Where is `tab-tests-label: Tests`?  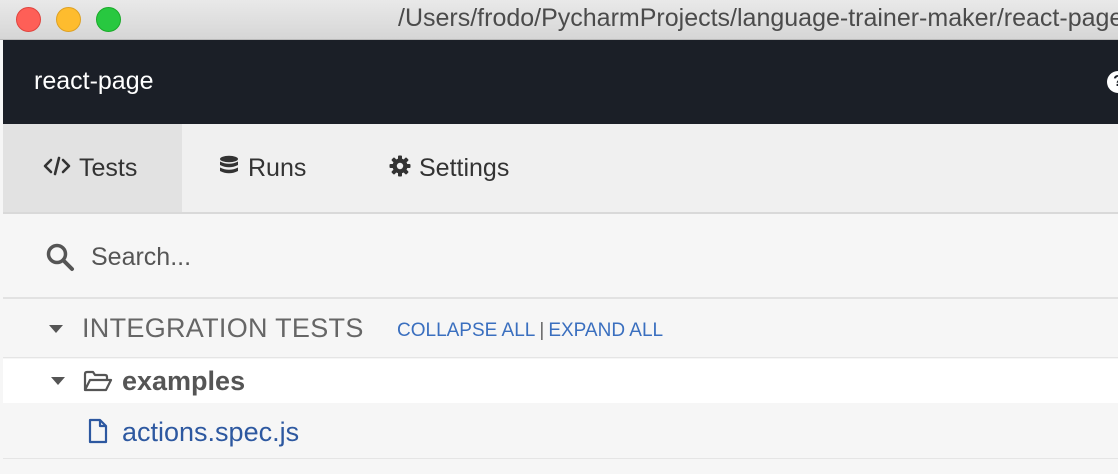
tab-tests-label: Tests is located at coordinates (108, 167).